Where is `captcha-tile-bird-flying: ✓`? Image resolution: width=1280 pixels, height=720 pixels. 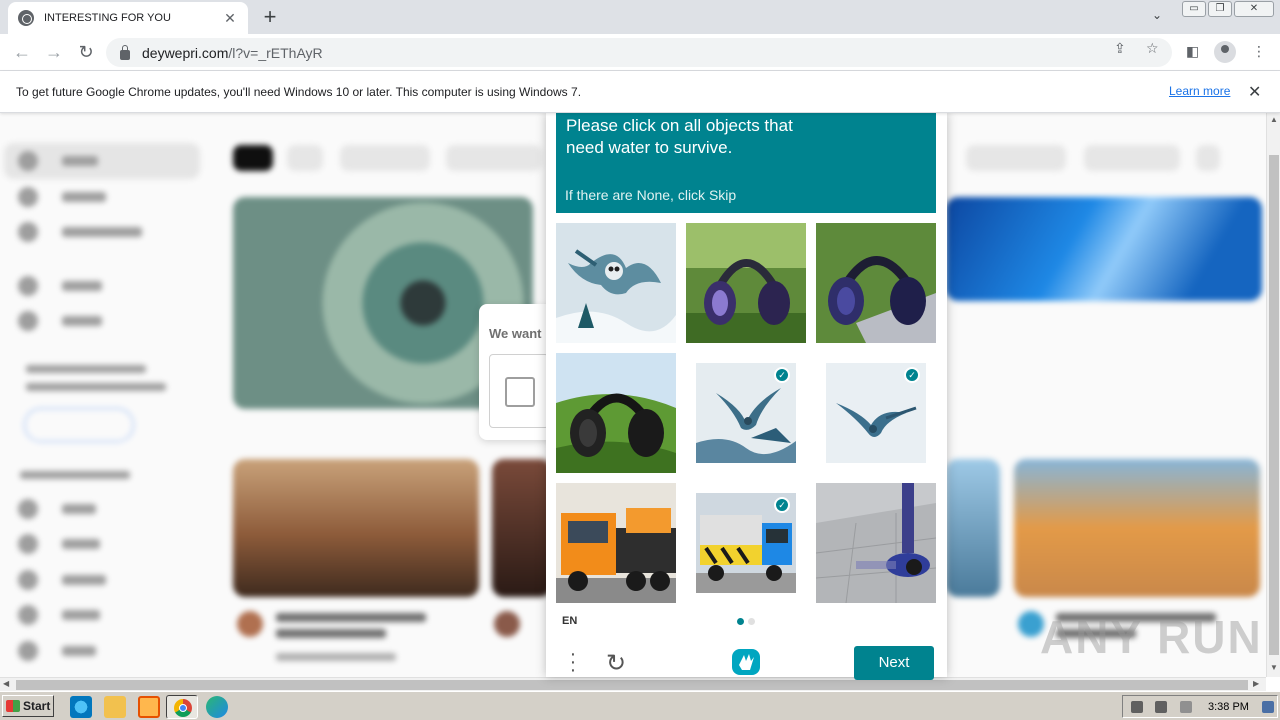 captcha-tile-bird-flying: ✓ is located at coordinates (876, 413).